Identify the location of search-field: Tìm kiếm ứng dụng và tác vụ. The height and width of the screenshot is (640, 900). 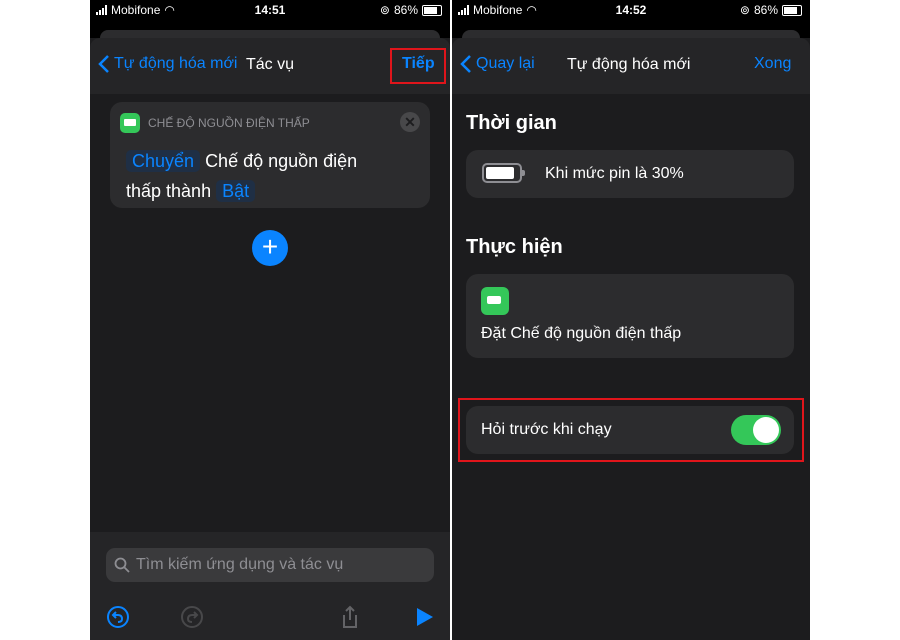
(270, 565).